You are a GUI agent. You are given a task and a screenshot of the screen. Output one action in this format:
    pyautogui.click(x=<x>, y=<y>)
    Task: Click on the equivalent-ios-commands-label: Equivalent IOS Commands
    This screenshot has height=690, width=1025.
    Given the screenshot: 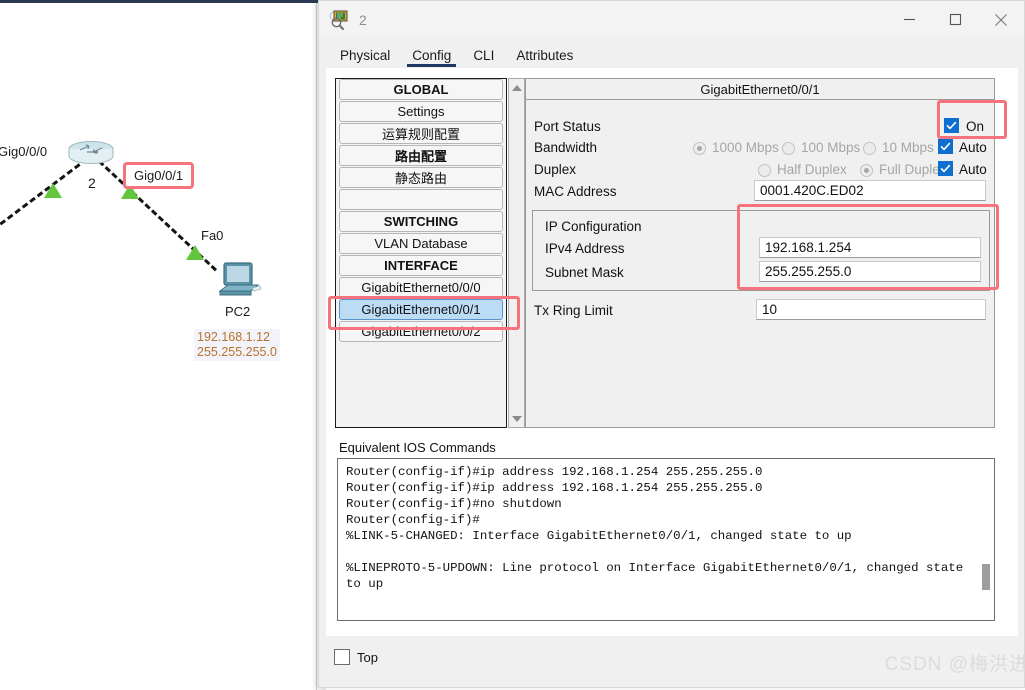 What is the action you would take?
    pyautogui.click(x=417, y=447)
    